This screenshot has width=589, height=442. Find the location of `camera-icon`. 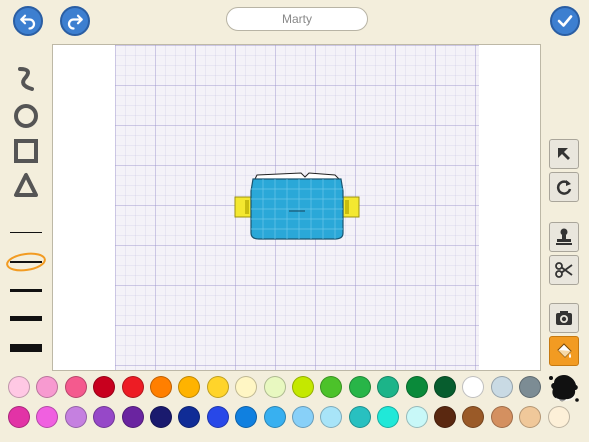

camera-icon is located at coordinates (564, 318).